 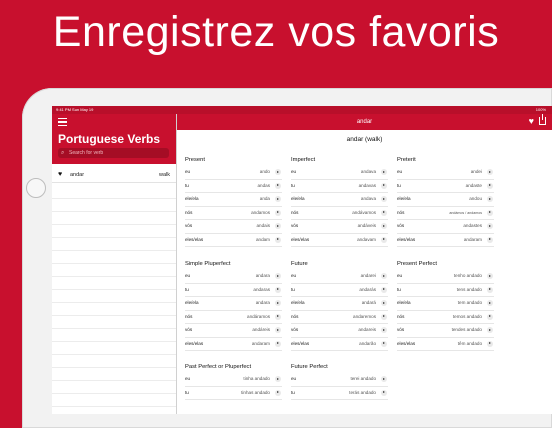 I want to click on verb-form: andas, so click(x=263, y=185).